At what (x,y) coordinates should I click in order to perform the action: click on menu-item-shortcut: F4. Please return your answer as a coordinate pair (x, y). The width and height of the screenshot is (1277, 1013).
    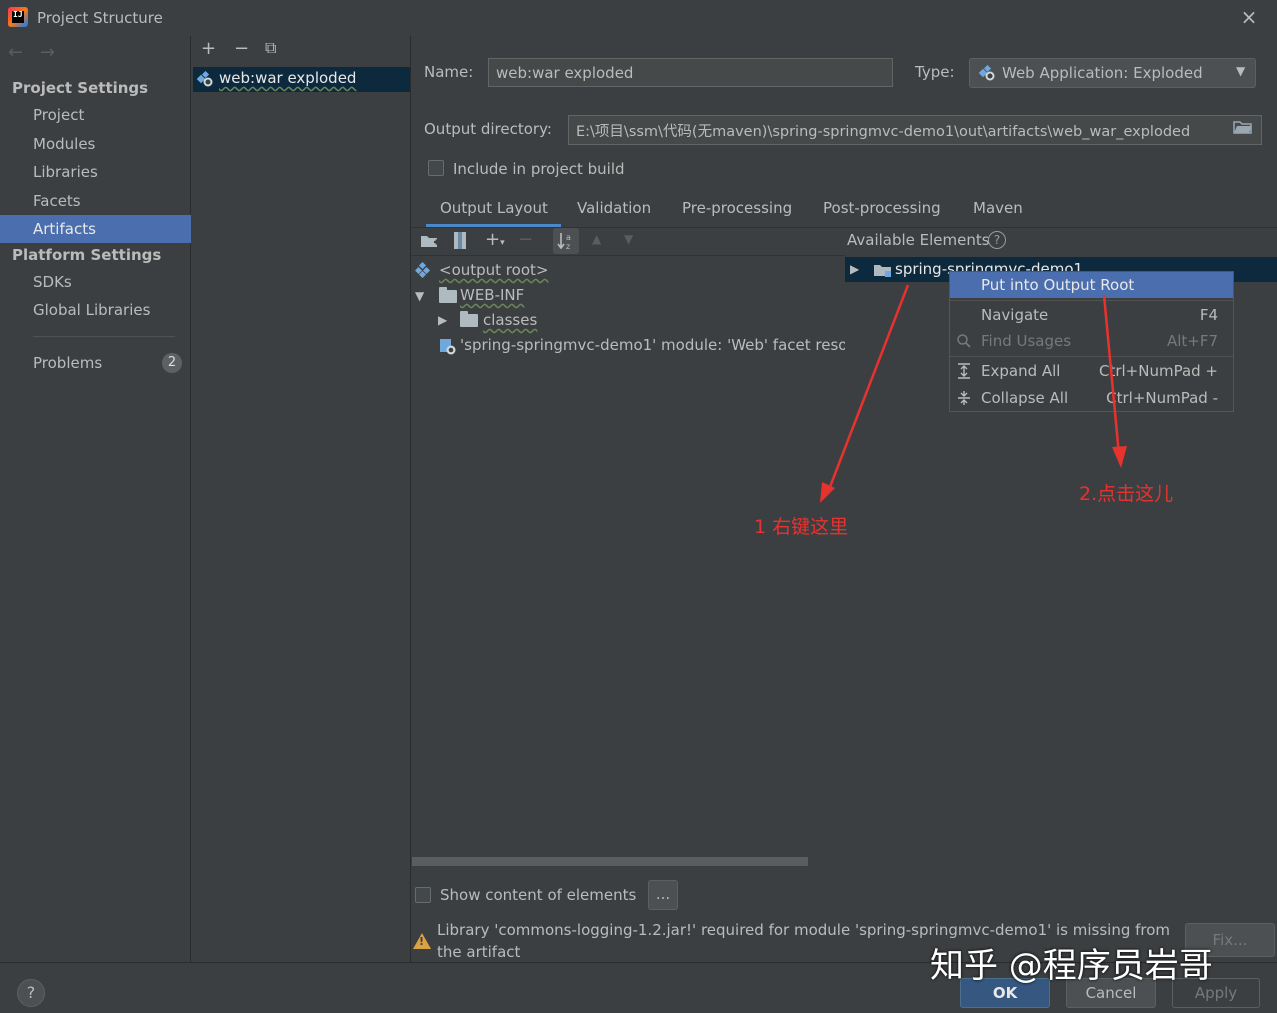
    Looking at the image, I should click on (1208, 315).